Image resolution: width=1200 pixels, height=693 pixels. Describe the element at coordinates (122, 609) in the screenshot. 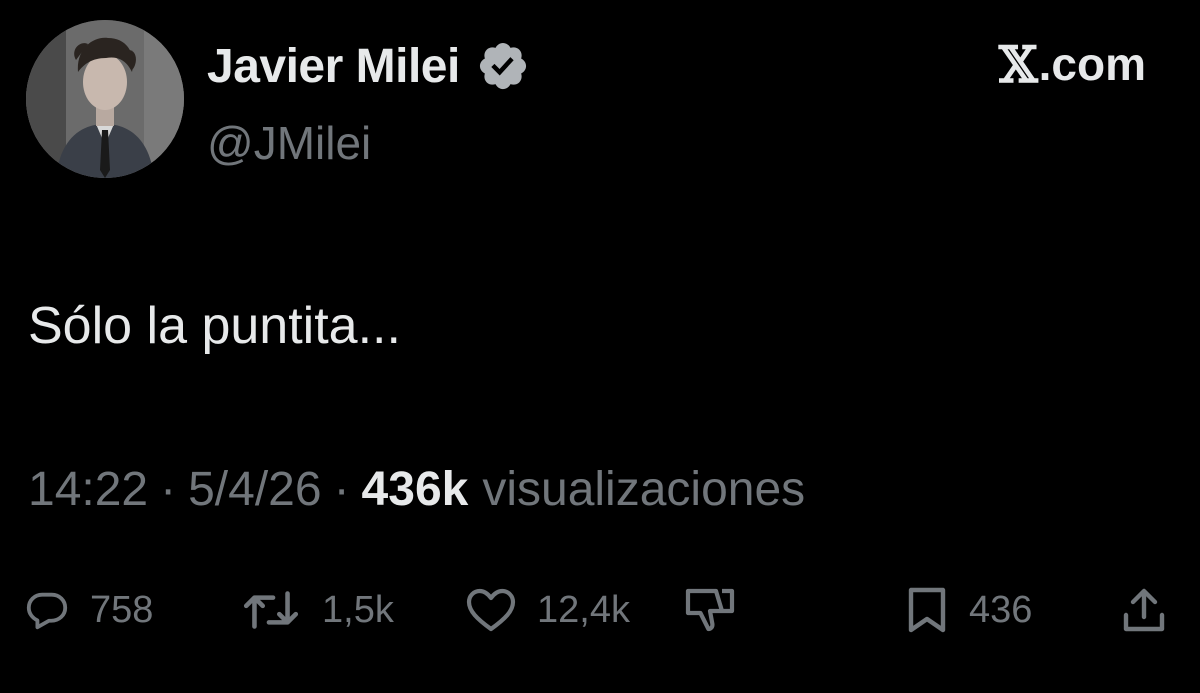

I see `reply-count: 758` at that location.